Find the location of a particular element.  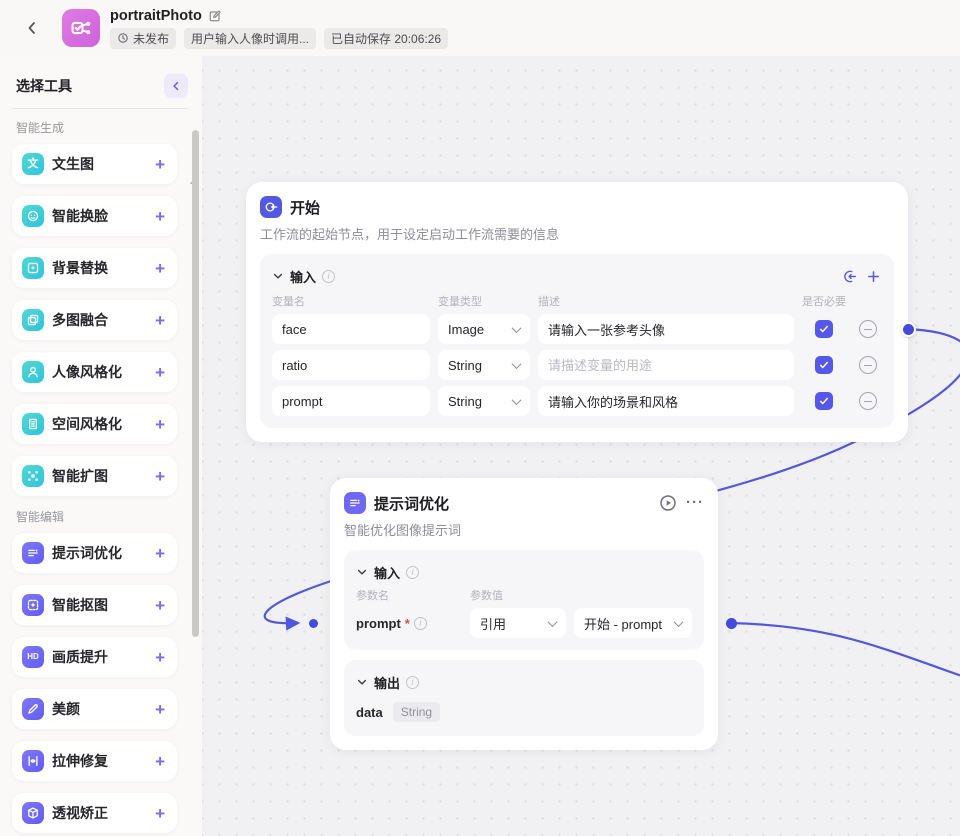

node-description: 工作流的起始节点，用于设定启动工作流需要的信息 is located at coordinates (410, 234).